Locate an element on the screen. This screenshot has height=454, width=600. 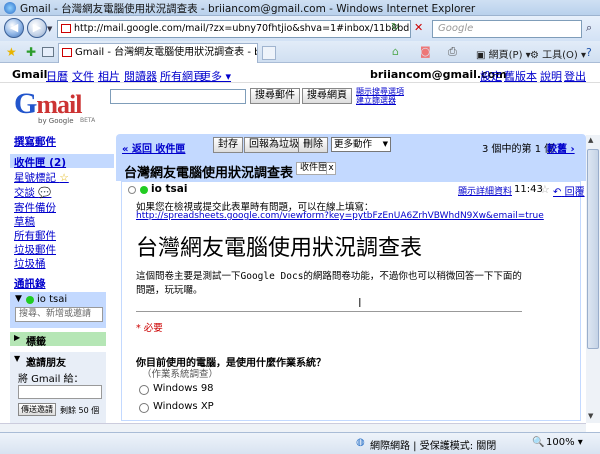
online-status-icon is located at coordinates (30, 300).